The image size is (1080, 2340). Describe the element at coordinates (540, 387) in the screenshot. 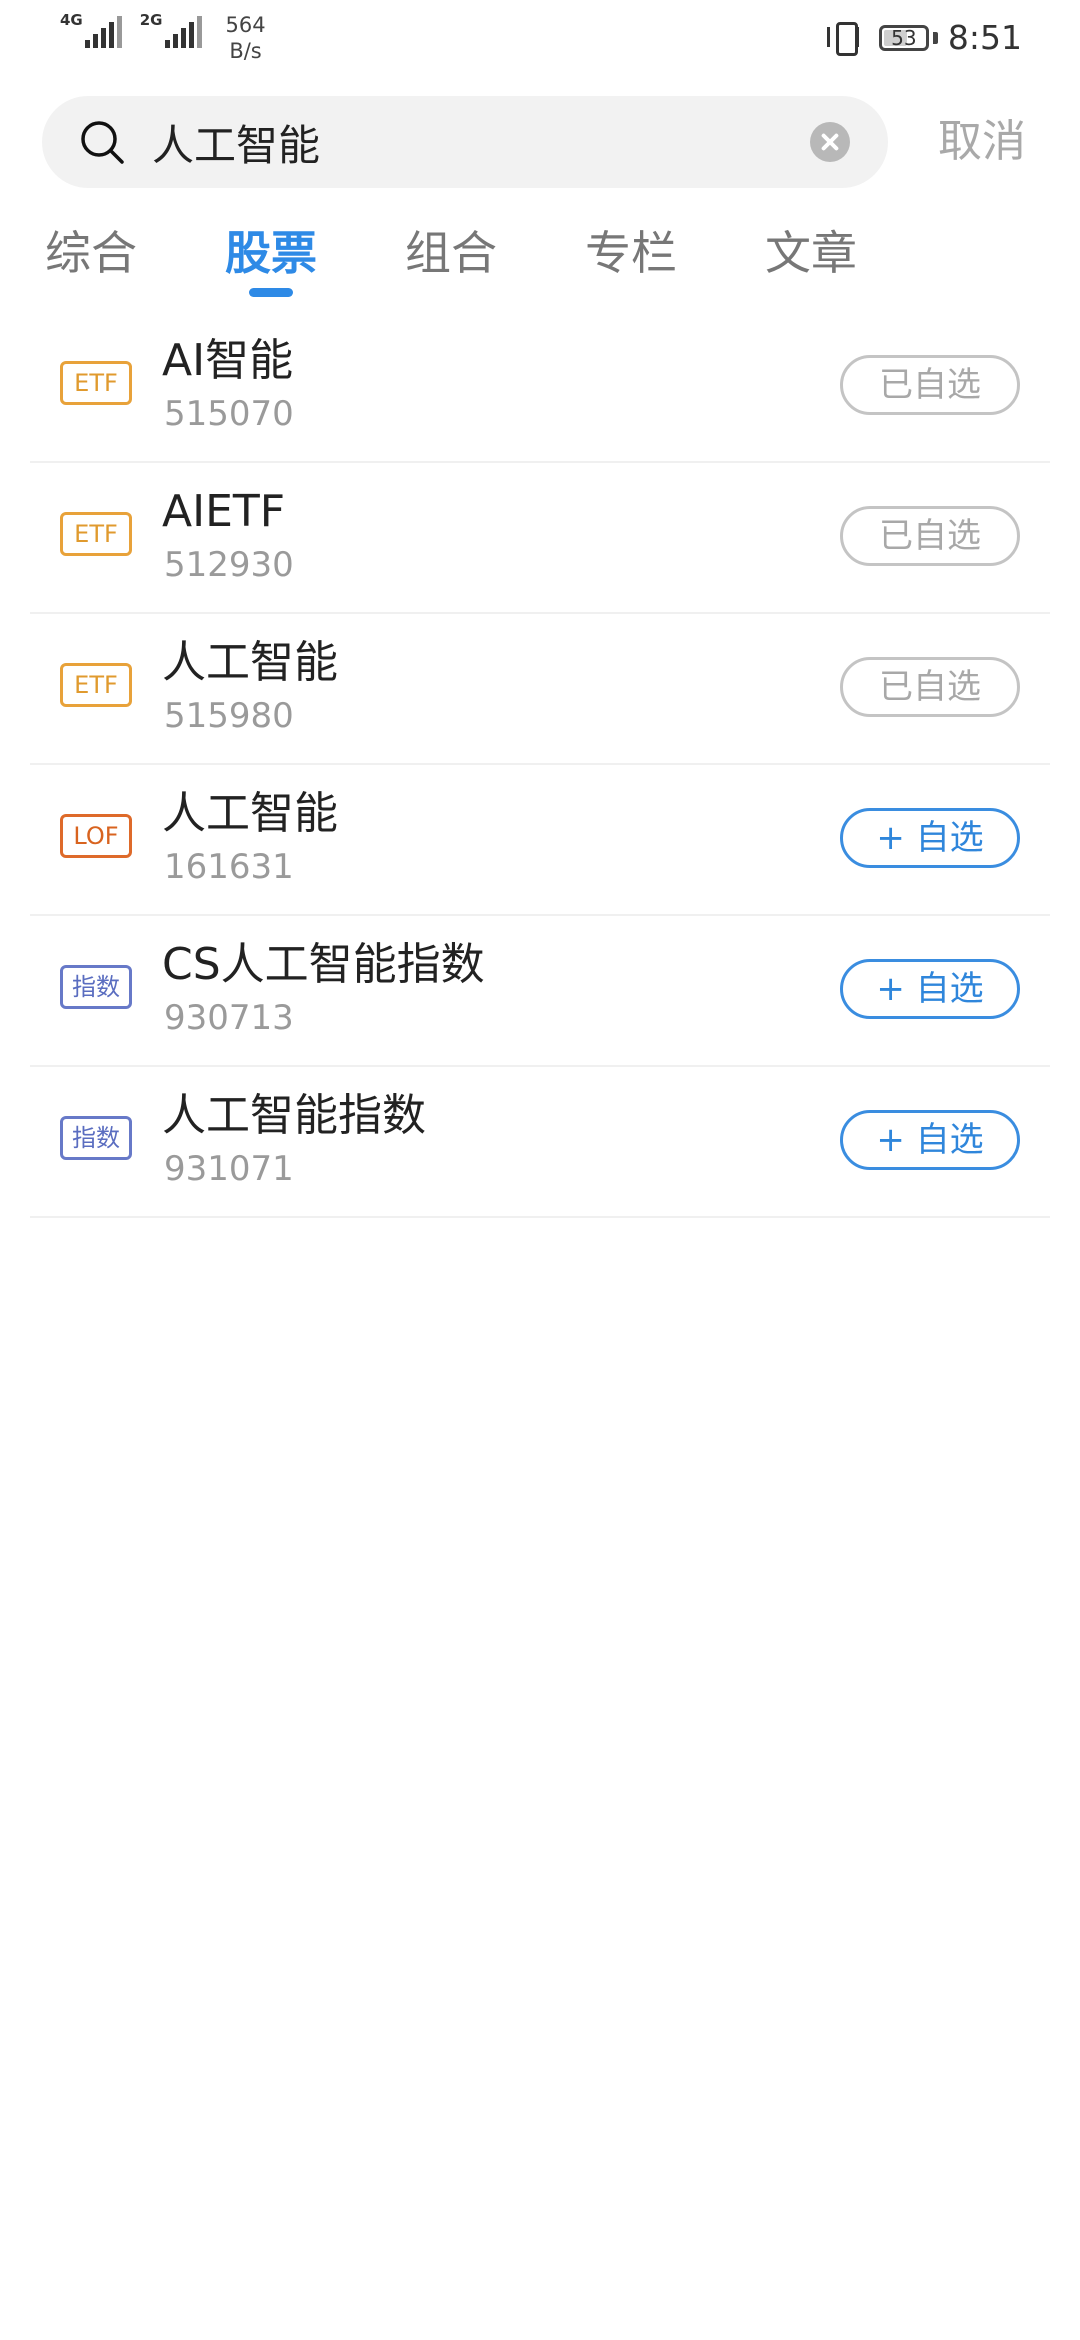

I see `list-item: ETF AI智能 515070 已自选` at that location.